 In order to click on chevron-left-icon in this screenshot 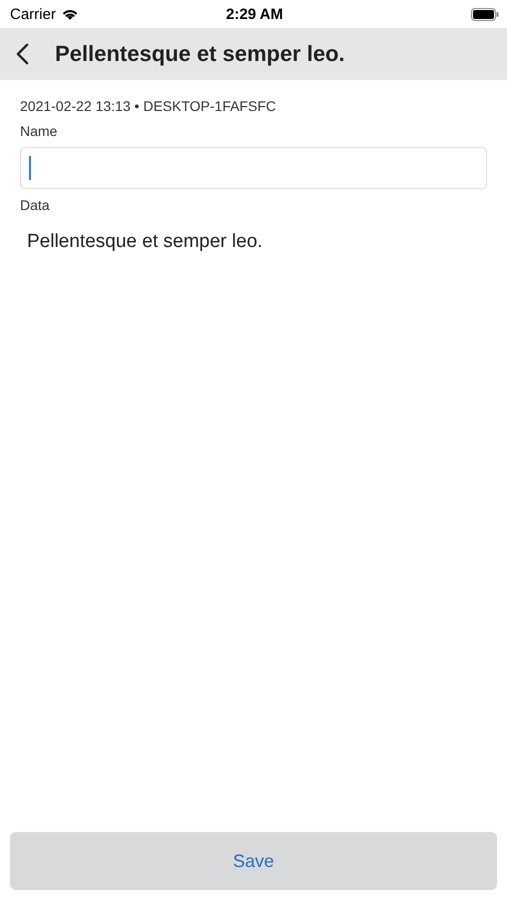, I will do `click(22, 54)`.